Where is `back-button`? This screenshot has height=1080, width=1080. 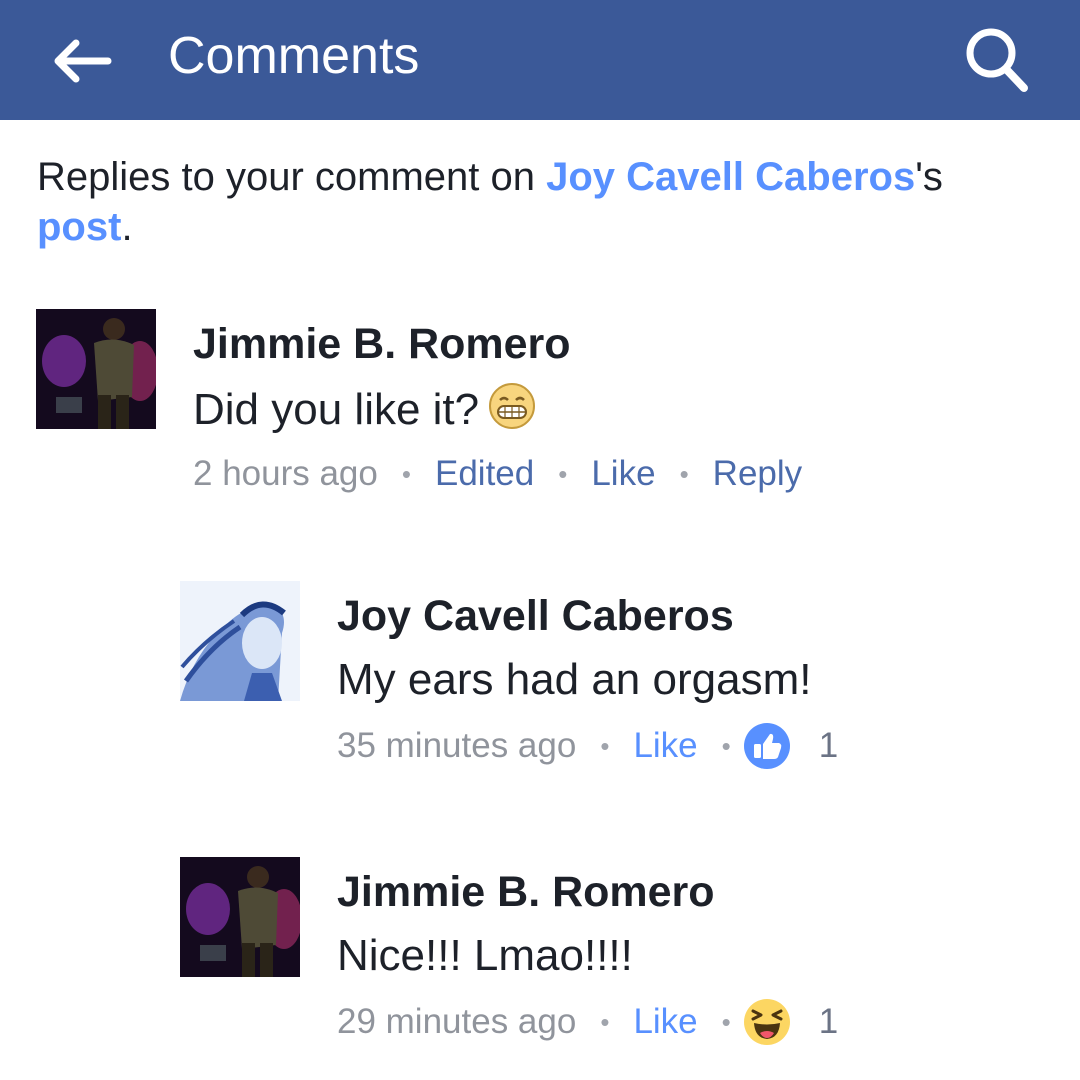 back-button is located at coordinates (84, 60).